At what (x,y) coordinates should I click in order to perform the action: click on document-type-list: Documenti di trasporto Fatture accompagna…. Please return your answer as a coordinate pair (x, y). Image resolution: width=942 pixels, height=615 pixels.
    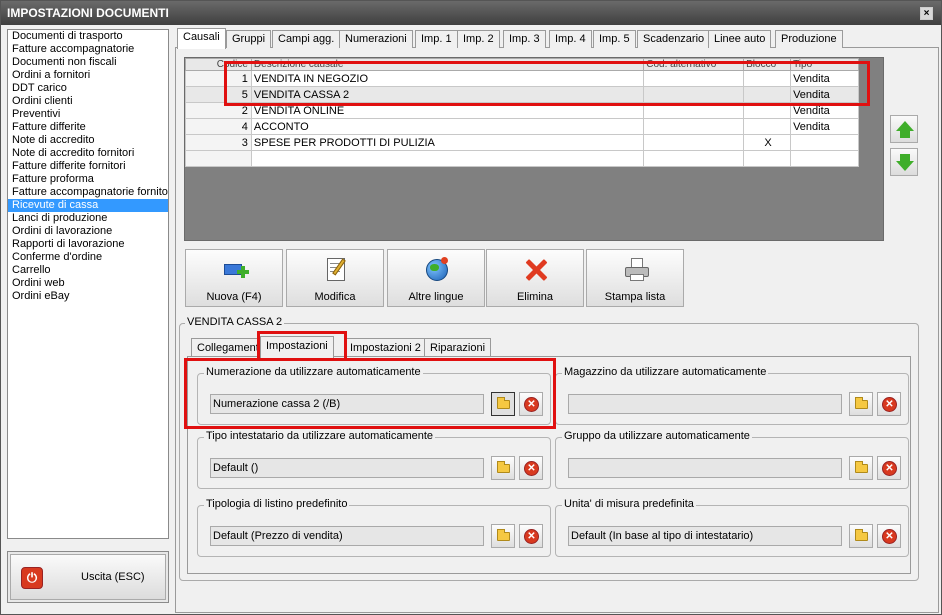
    Looking at the image, I should click on (88, 284).